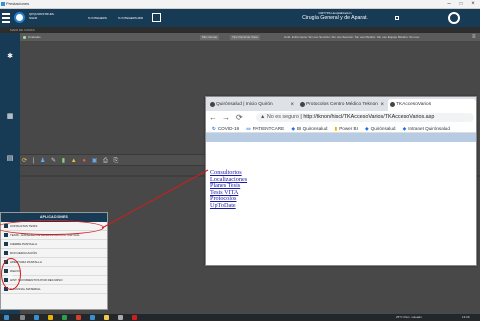 Image resolution: width=480 pixels, height=321 pixels. Describe the element at coordinates (340, 199) in the screenshot. I see `link-protocolos: Protocolos` at that location.